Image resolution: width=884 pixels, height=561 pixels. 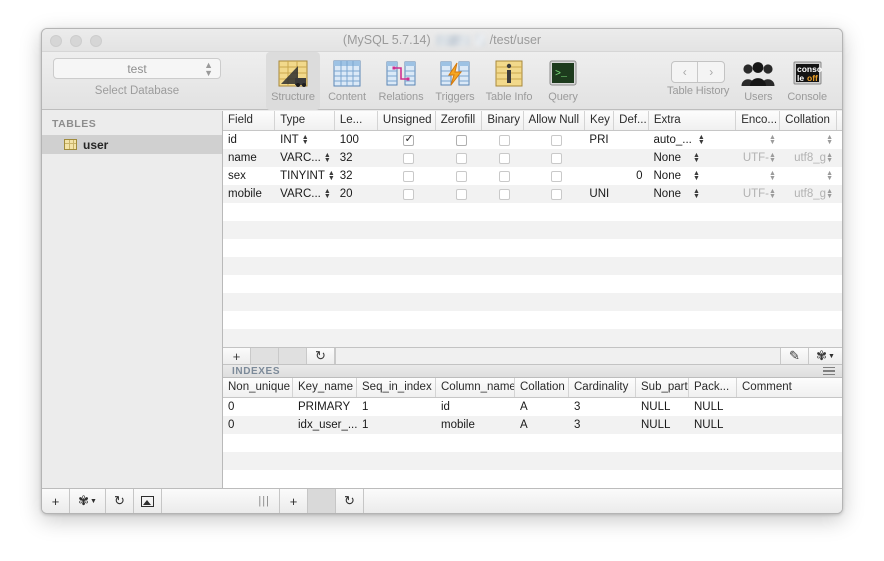 What do you see at coordinates (88, 501) in the screenshot?
I see `table-actions-button: ✾ ▼` at bounding box center [88, 501].